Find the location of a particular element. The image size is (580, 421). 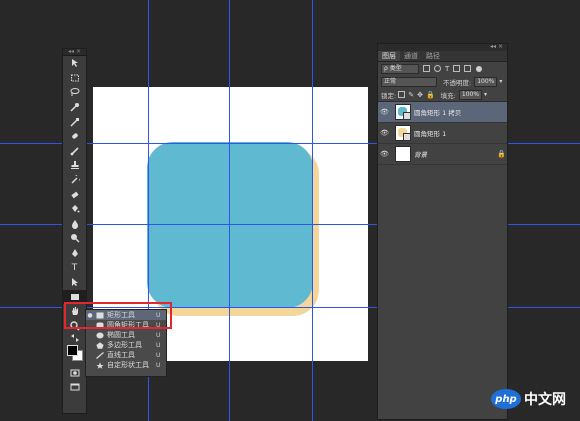

flyout-item-ellipse: 椭圆工具 U is located at coordinates (126, 335).